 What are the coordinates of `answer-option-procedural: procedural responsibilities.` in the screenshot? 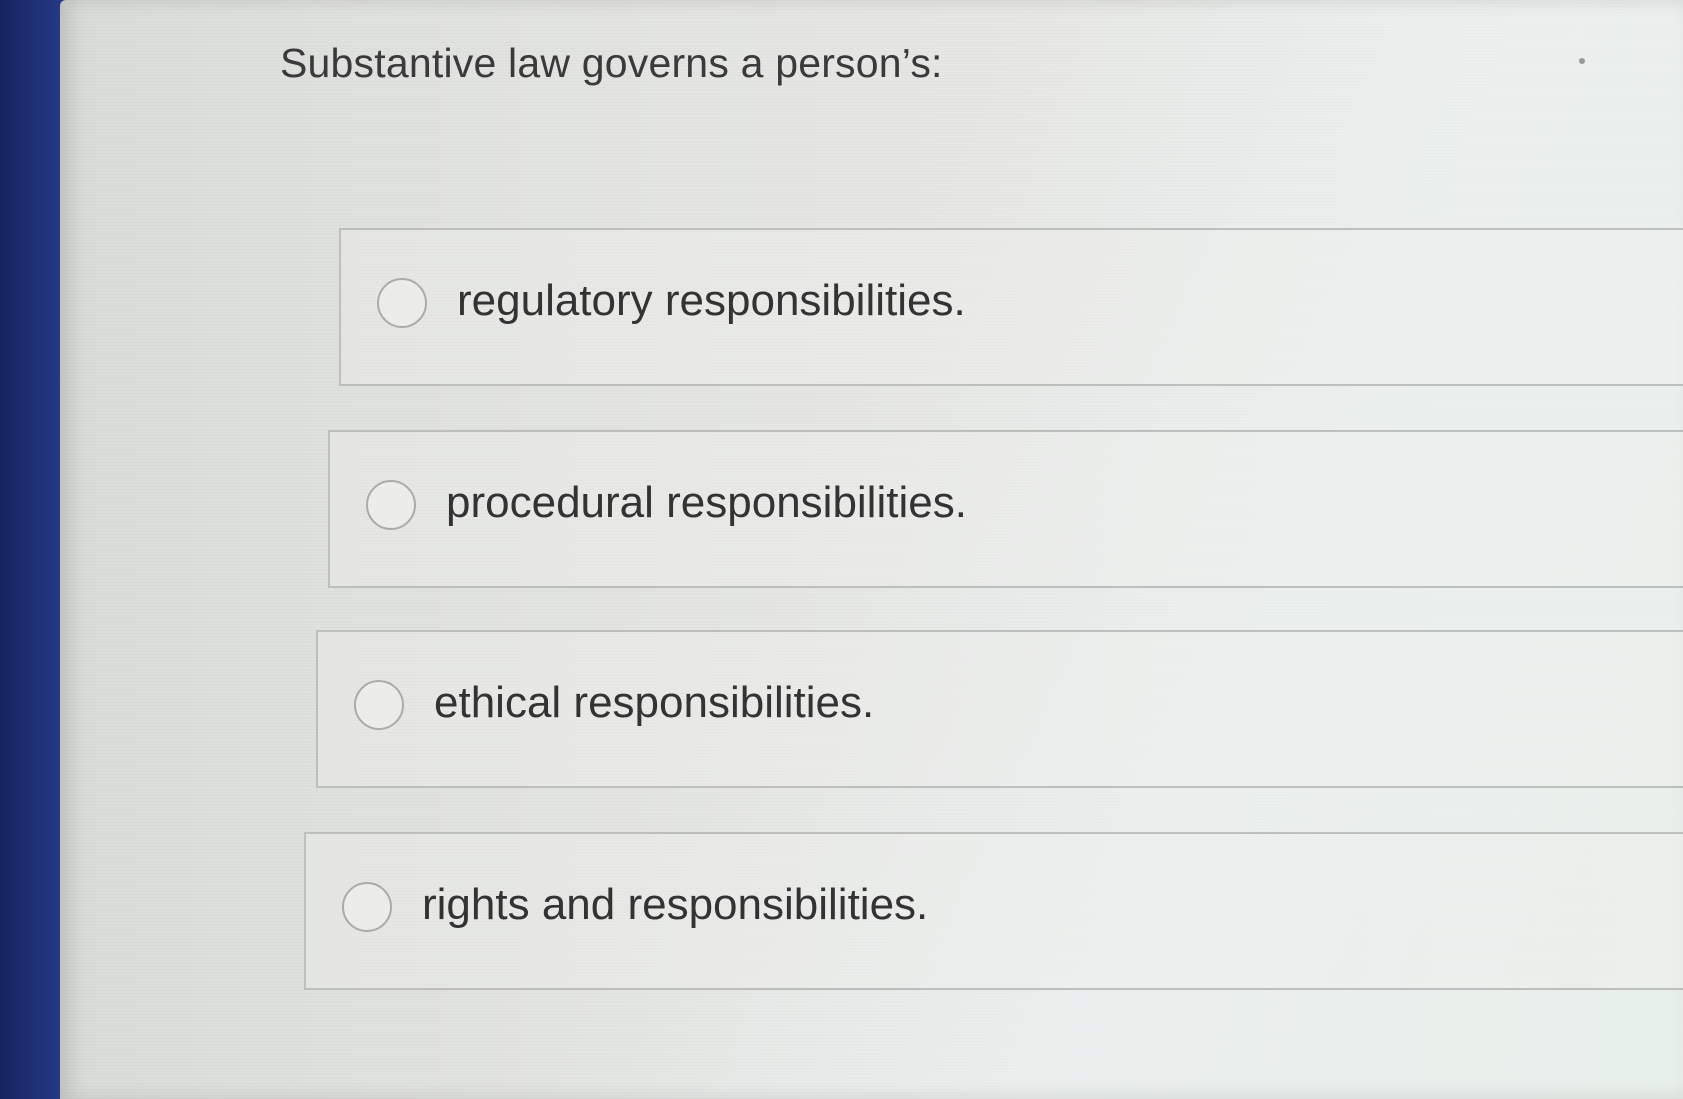 It's located at (1005, 509).